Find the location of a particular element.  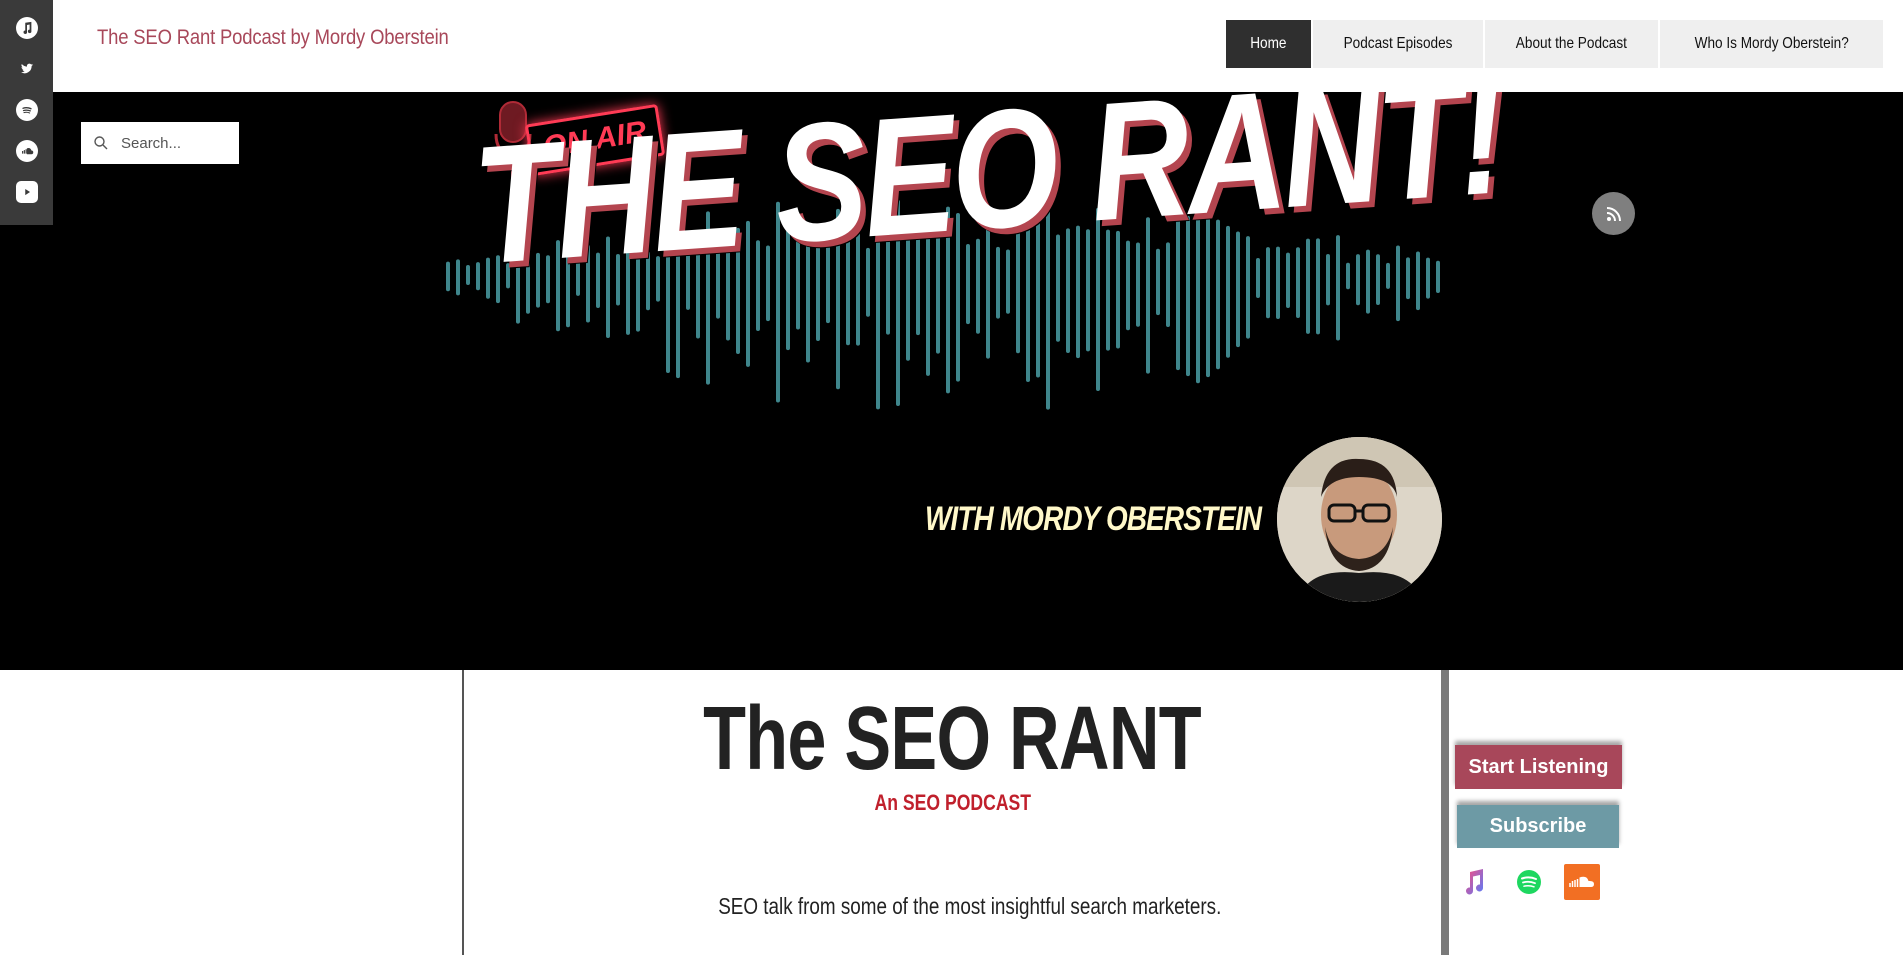

nav-home-label: Home is located at coordinates (1268, 43).